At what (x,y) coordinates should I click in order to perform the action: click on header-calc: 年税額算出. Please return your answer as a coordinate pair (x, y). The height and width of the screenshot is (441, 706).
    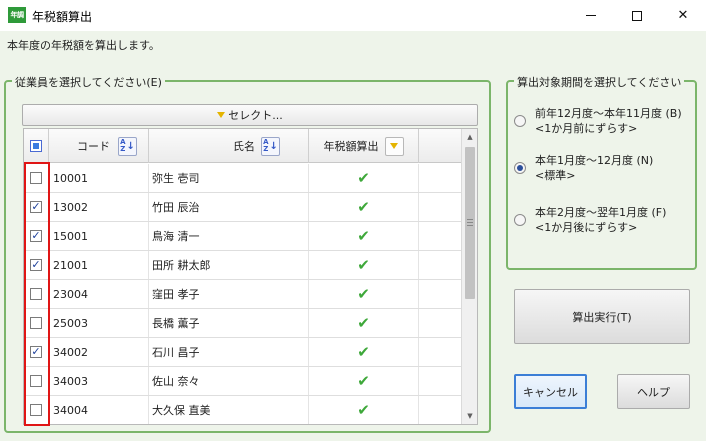
    Looking at the image, I should click on (364, 146).